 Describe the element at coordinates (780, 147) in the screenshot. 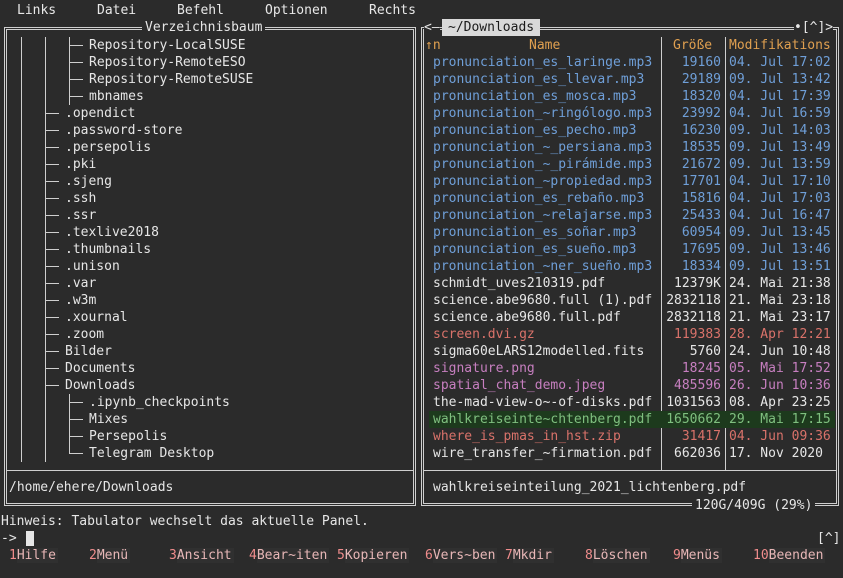

I see `file-modified: 09. Jul 13:49` at that location.